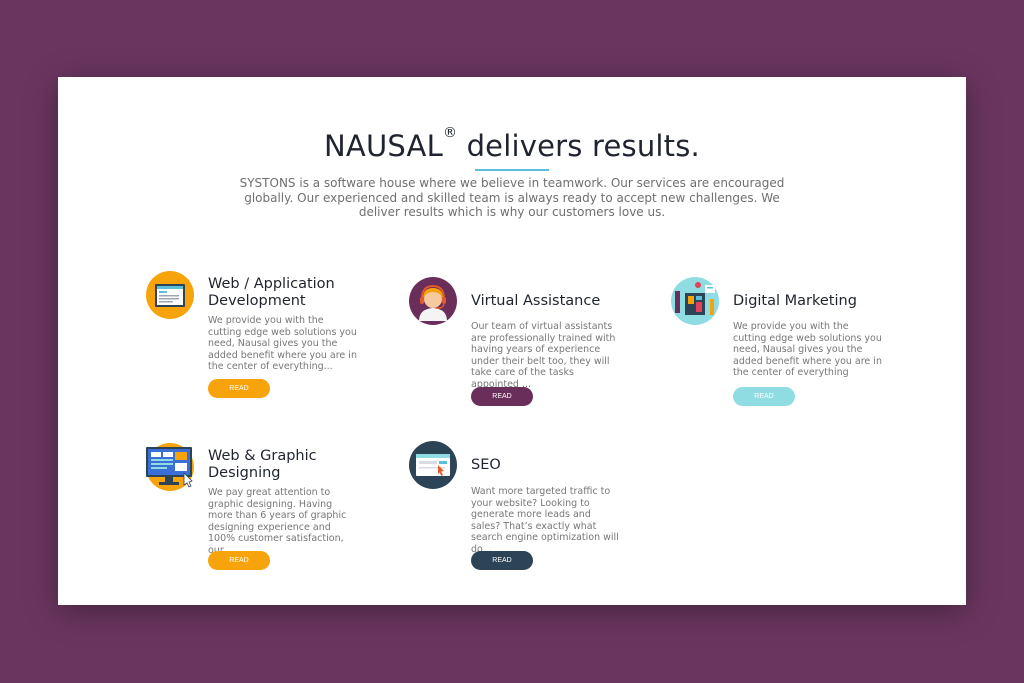 The height and width of the screenshot is (683, 1024). What do you see at coordinates (383, 146) in the screenshot?
I see `brand-name: NAUSAL` at bounding box center [383, 146].